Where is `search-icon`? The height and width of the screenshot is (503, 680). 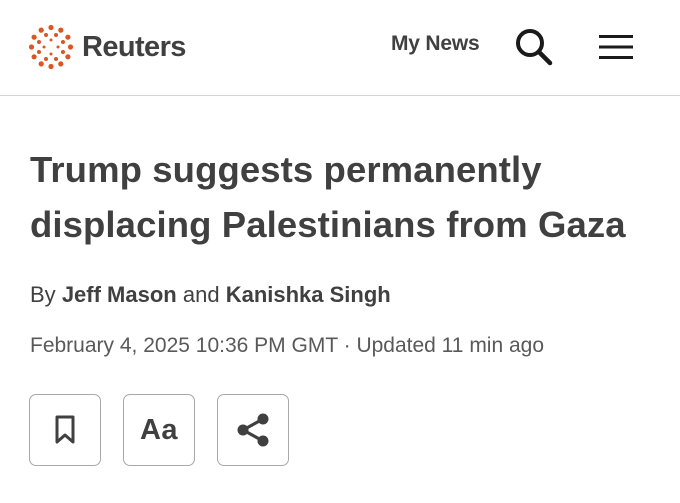
search-icon is located at coordinates (534, 47).